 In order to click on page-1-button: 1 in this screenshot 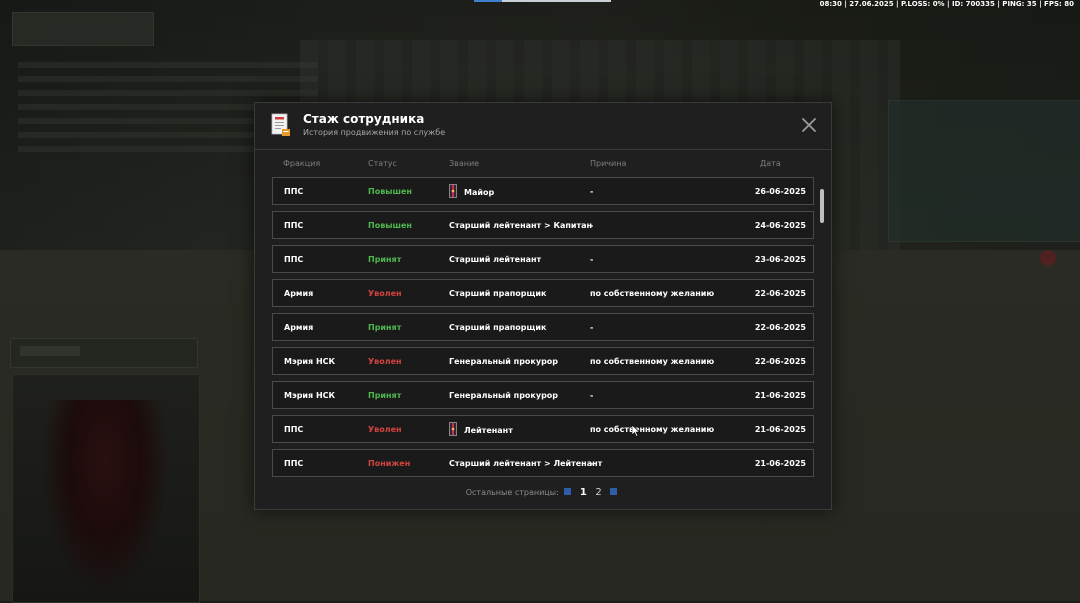, I will do `click(583, 492)`.